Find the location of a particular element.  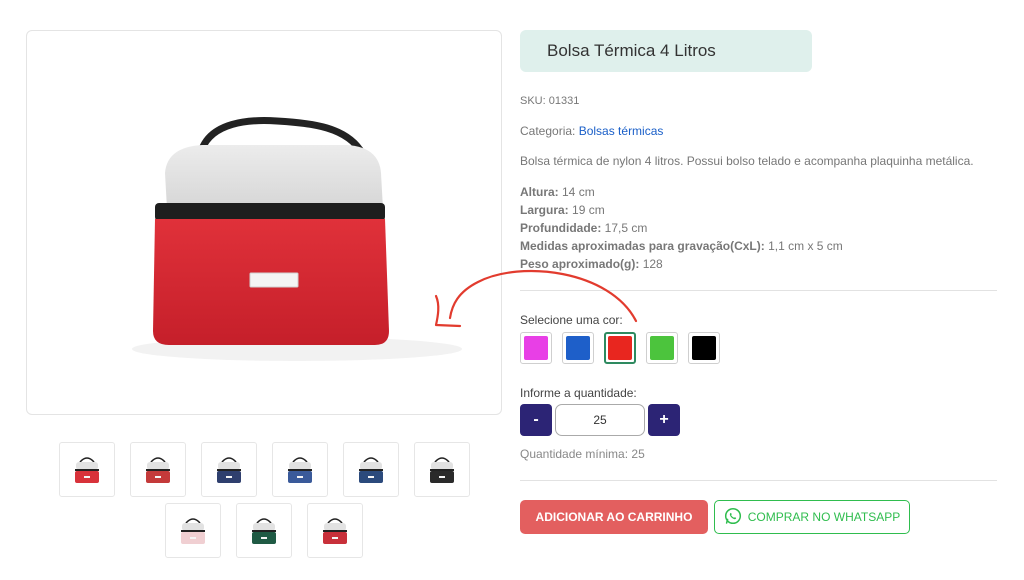

black-bag-thumbnail is located at coordinates (441, 469).